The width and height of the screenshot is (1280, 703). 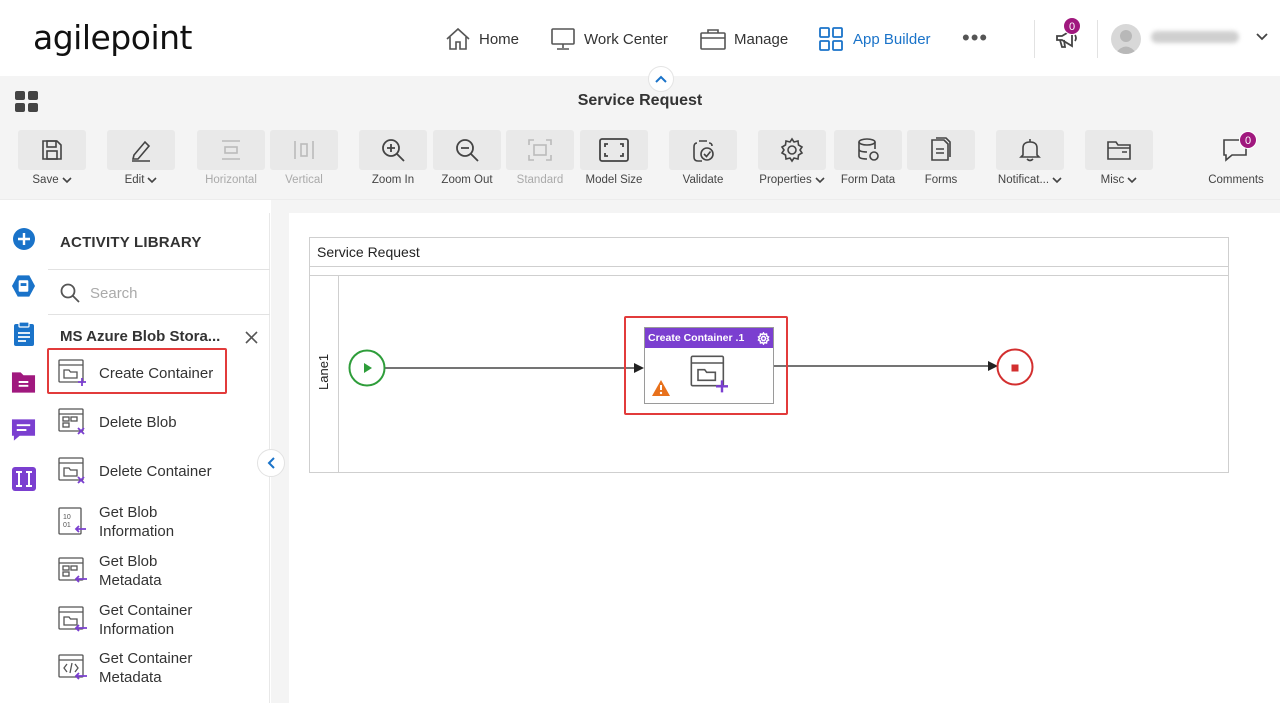 I want to click on highlight-box-activity, so click(x=706, y=365).